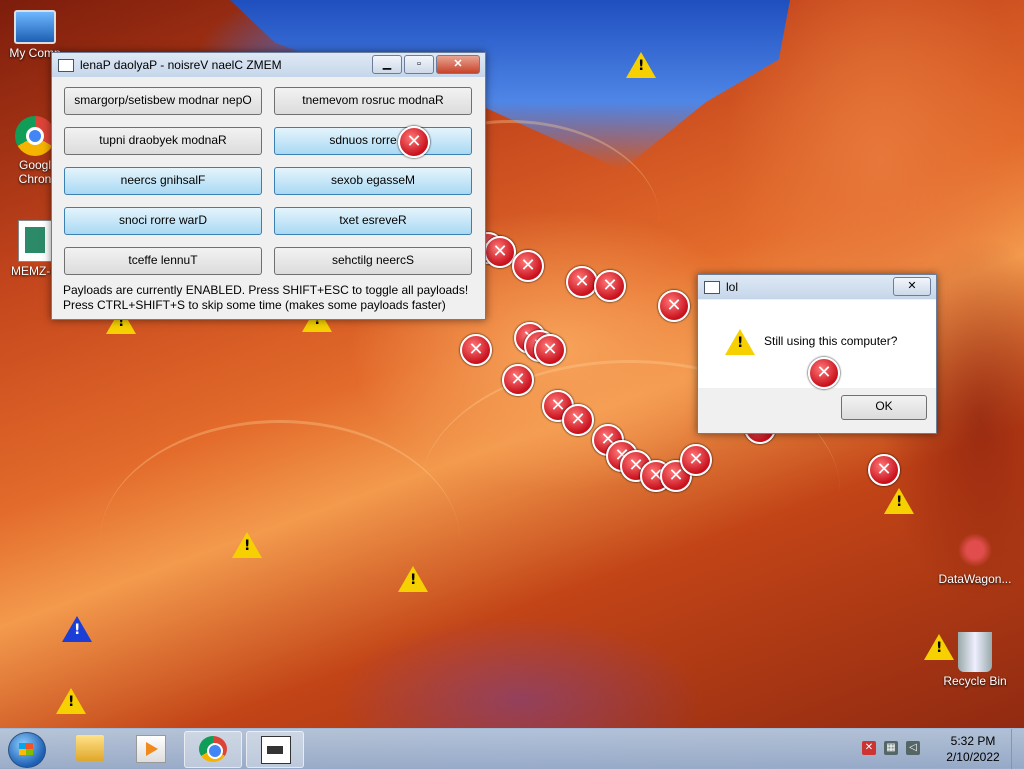 Image resolution: width=1024 pixels, height=769 pixels. I want to click on payload-tunnel-effect-button: tceffe lennuT, so click(163, 261).